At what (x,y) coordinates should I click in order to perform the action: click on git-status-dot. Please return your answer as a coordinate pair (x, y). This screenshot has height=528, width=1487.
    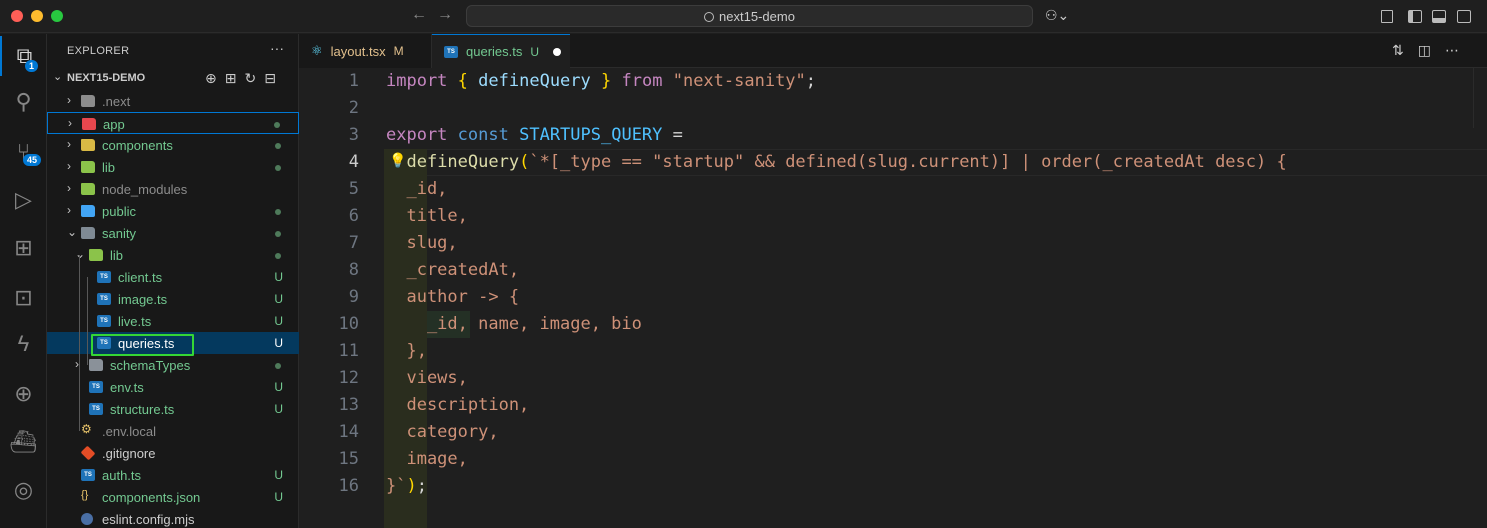
    Looking at the image, I should click on (278, 168).